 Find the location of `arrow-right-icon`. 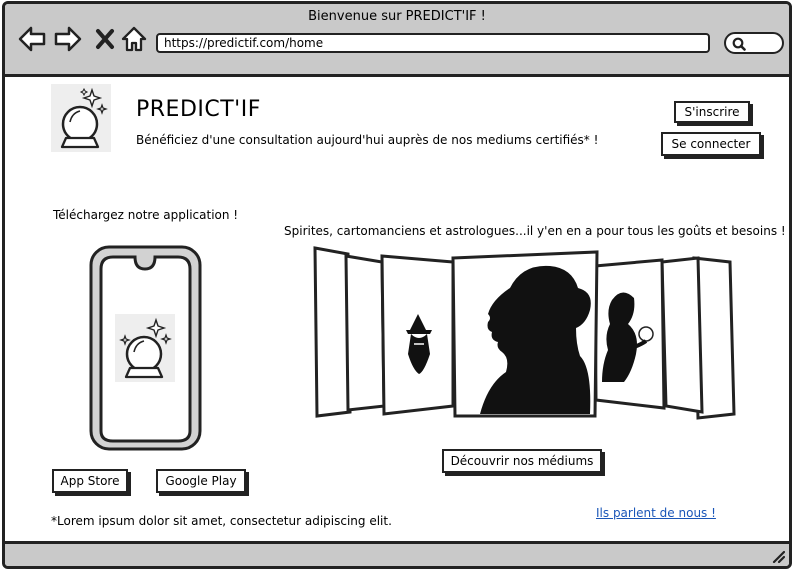

arrow-right-icon is located at coordinates (68, 39).